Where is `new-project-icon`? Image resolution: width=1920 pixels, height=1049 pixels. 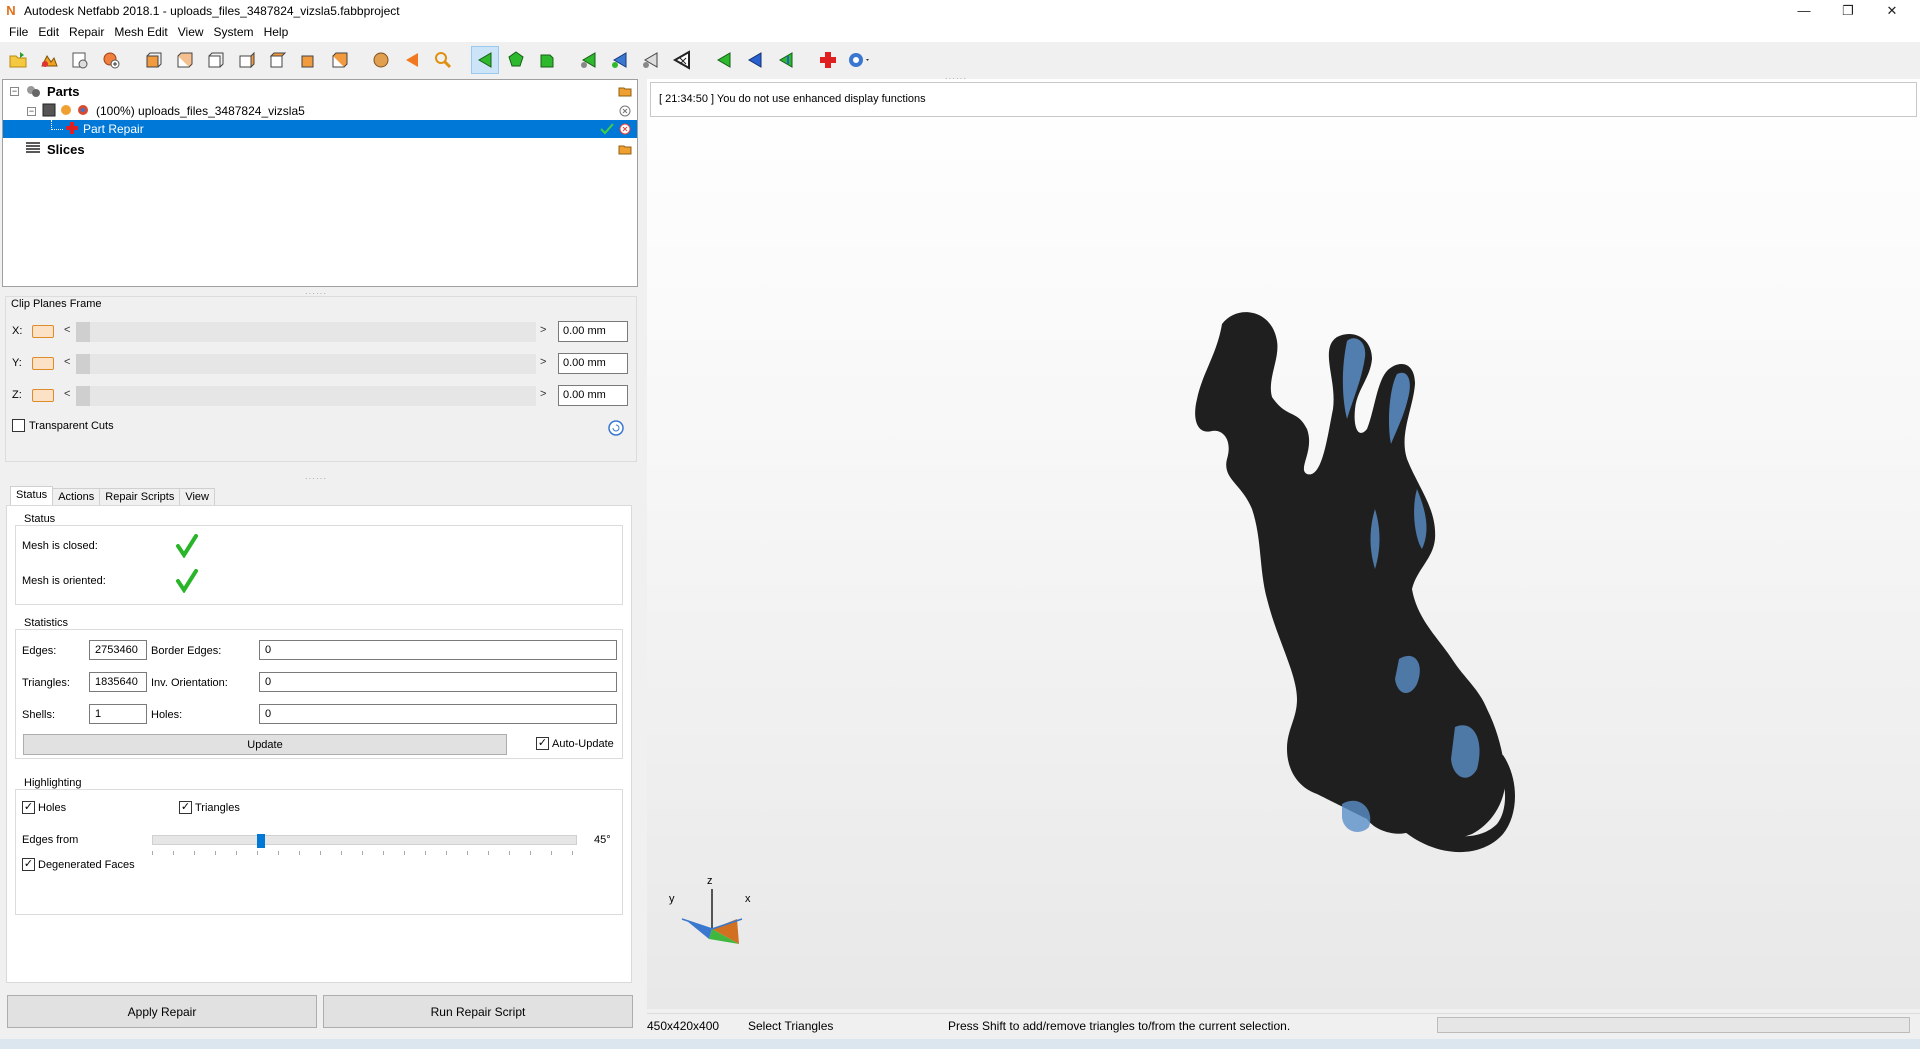 new-project-icon is located at coordinates (80, 60).